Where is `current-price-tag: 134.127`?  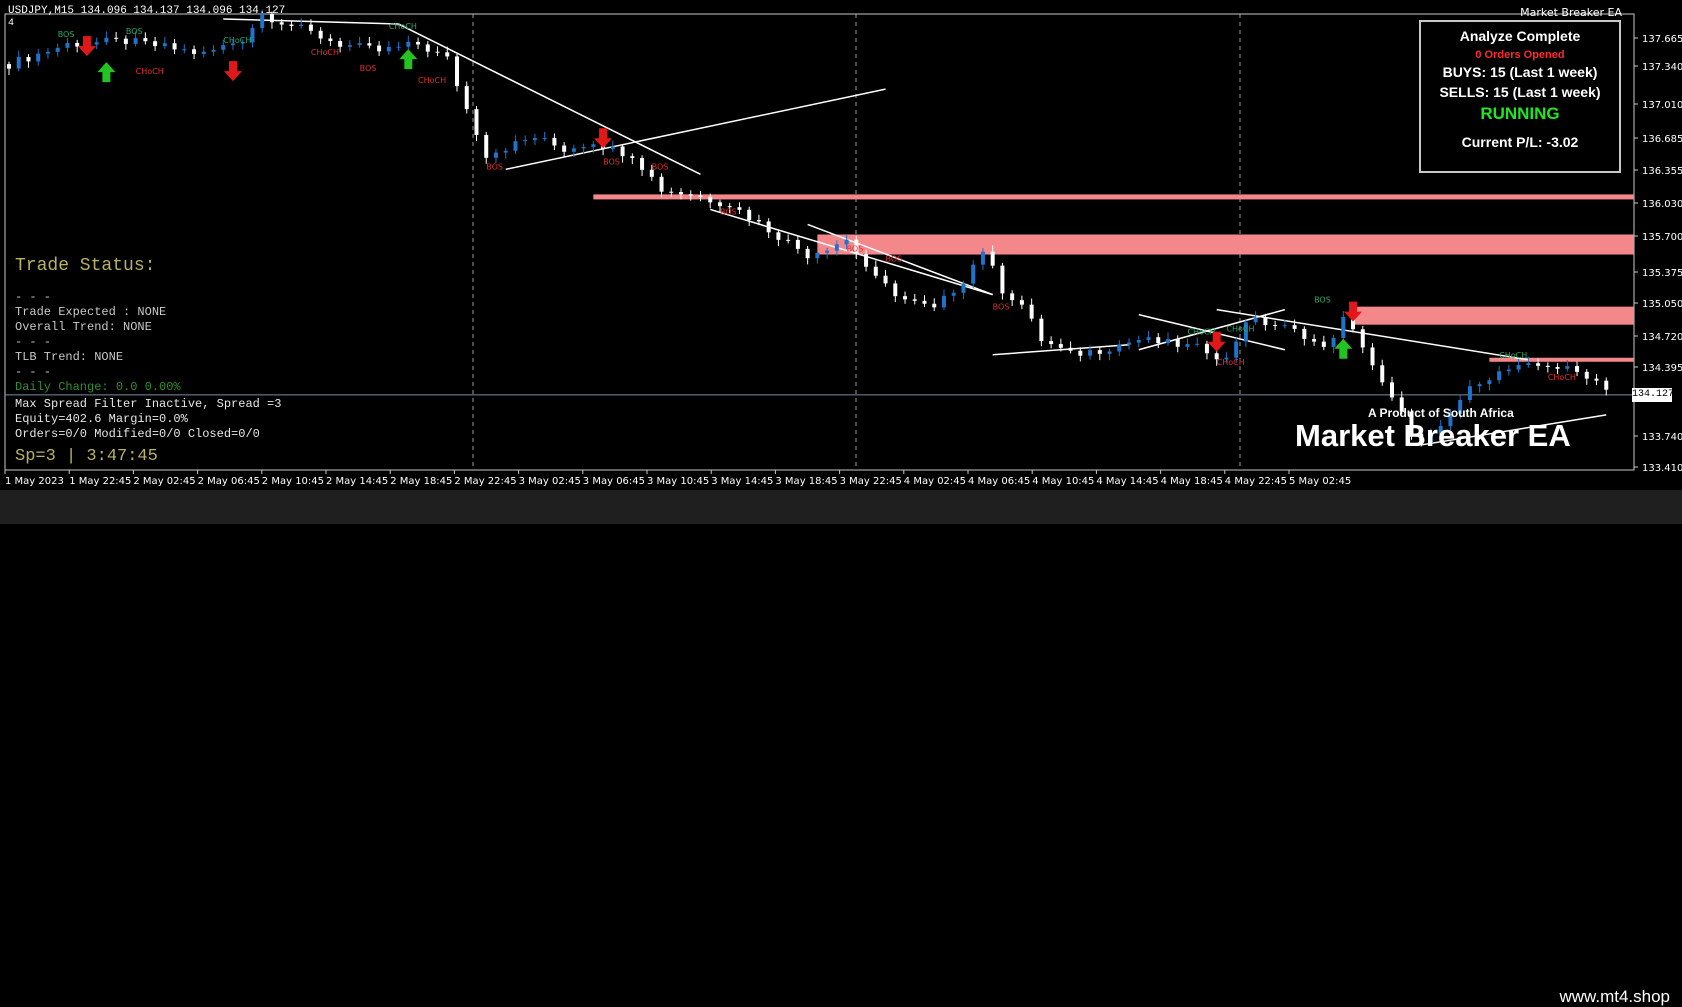 current-price-tag: 134.127 is located at coordinates (1653, 395).